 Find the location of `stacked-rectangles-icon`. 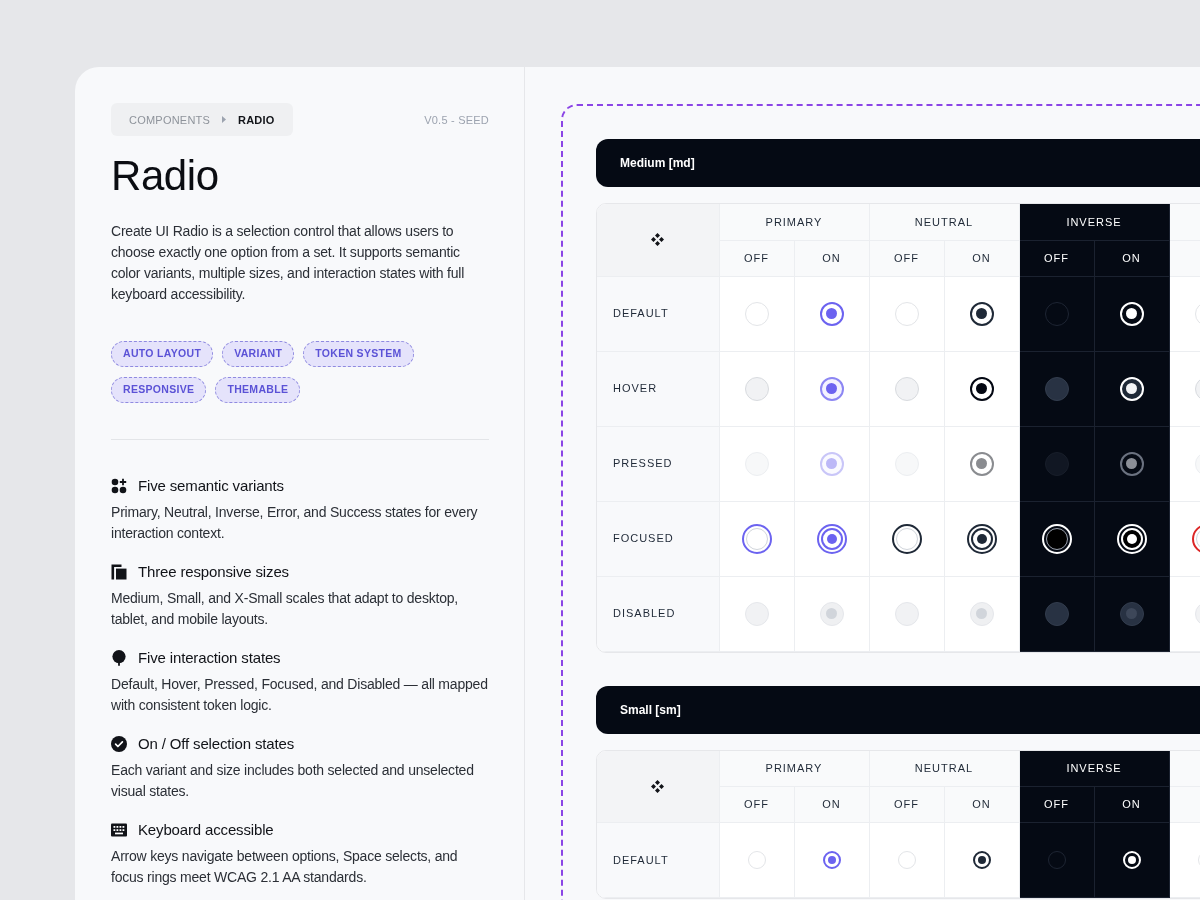

stacked-rectangles-icon is located at coordinates (119, 572).